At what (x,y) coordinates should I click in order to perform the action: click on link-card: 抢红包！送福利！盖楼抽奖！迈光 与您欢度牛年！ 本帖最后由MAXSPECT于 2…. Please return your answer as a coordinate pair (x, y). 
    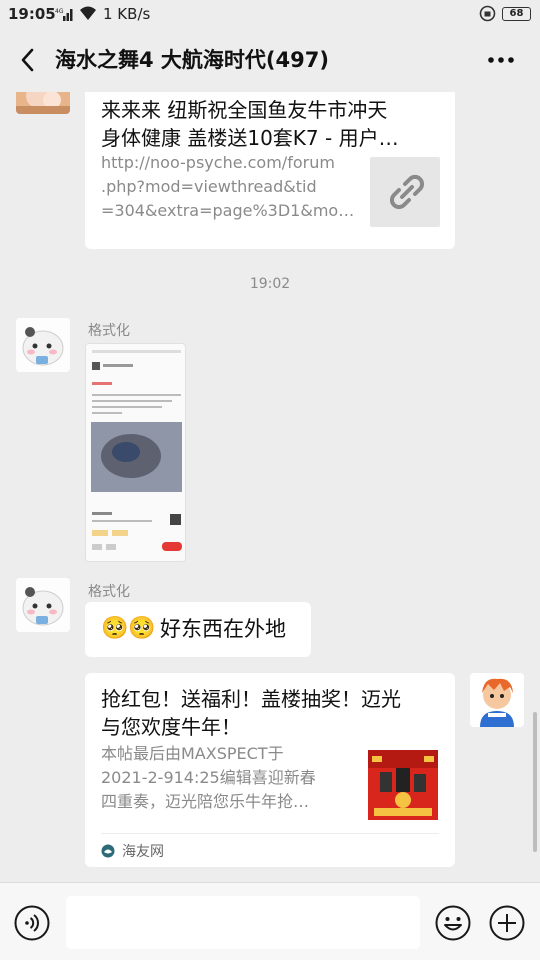
    Looking at the image, I should click on (270, 770).